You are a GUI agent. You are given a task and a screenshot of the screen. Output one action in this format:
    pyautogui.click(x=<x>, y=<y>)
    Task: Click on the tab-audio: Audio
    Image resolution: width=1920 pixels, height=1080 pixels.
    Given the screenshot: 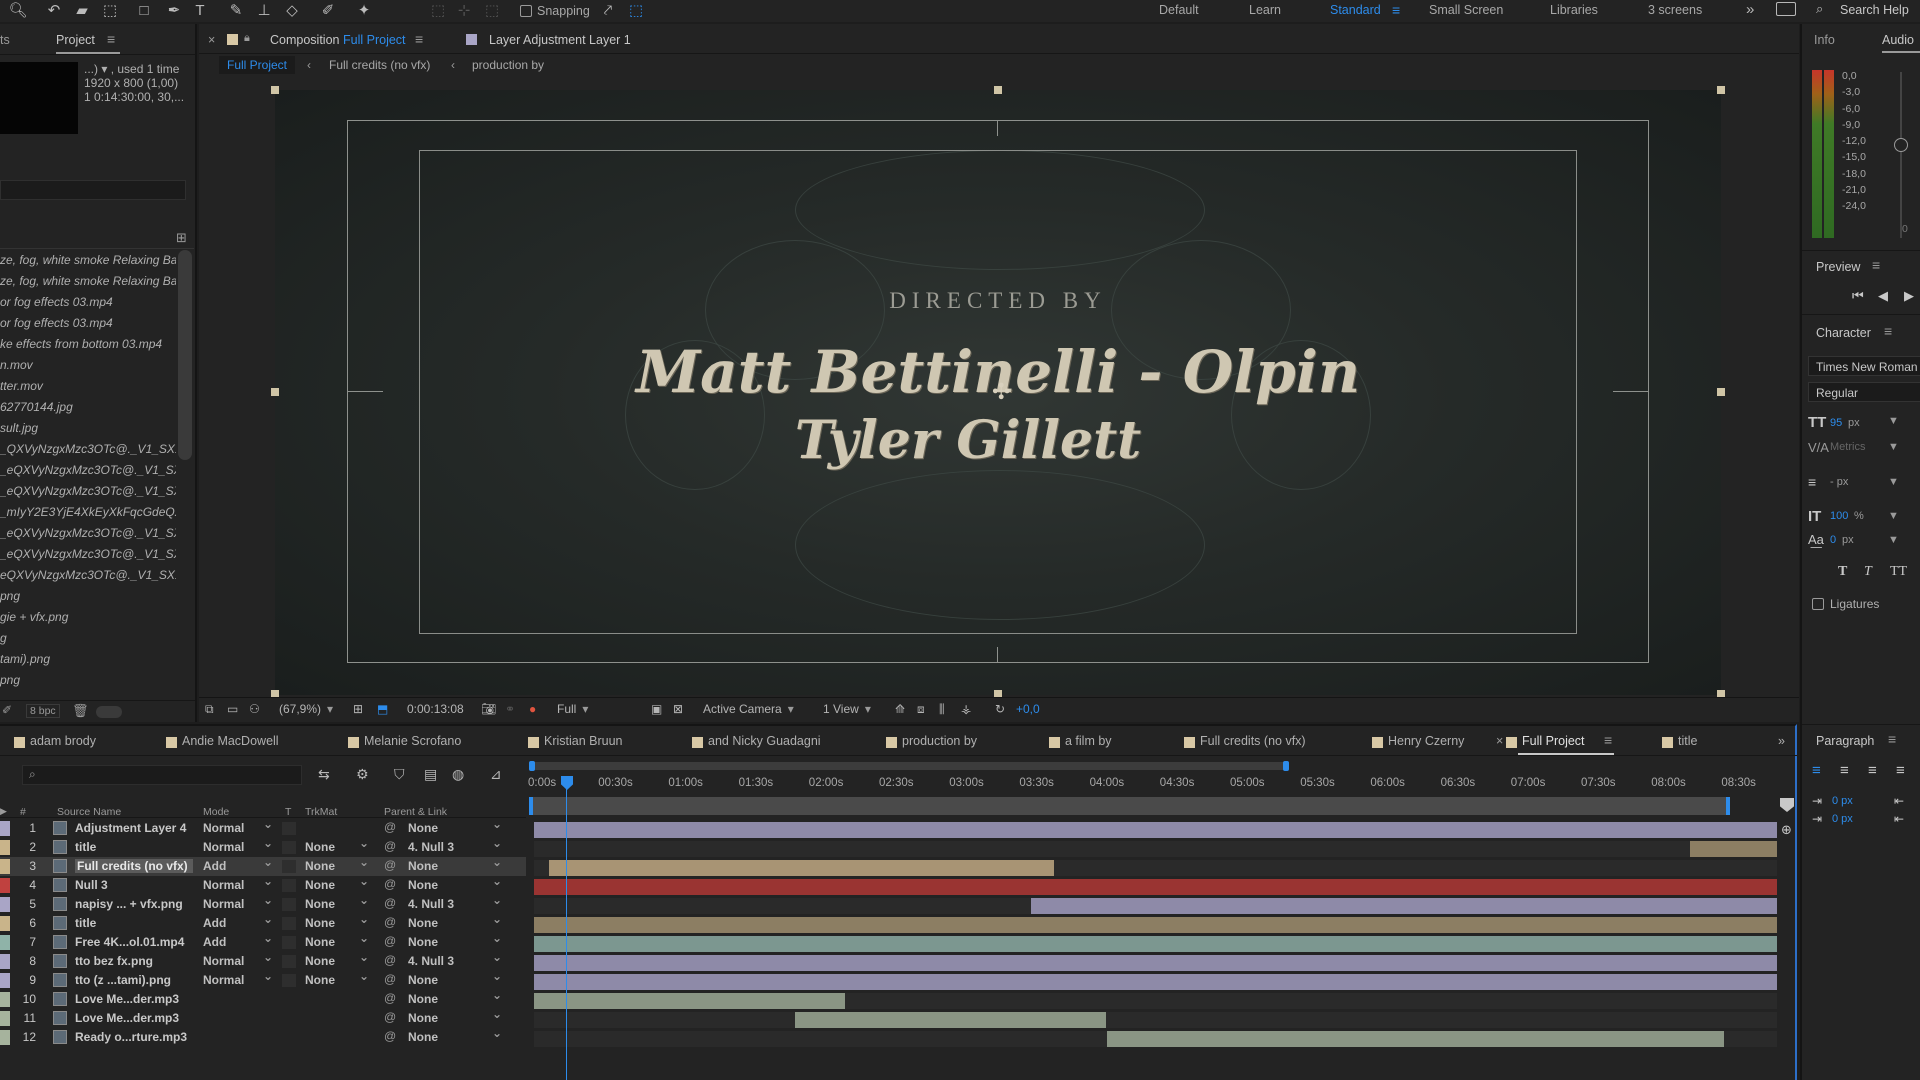 What is the action you would take?
    pyautogui.click(x=1898, y=40)
    